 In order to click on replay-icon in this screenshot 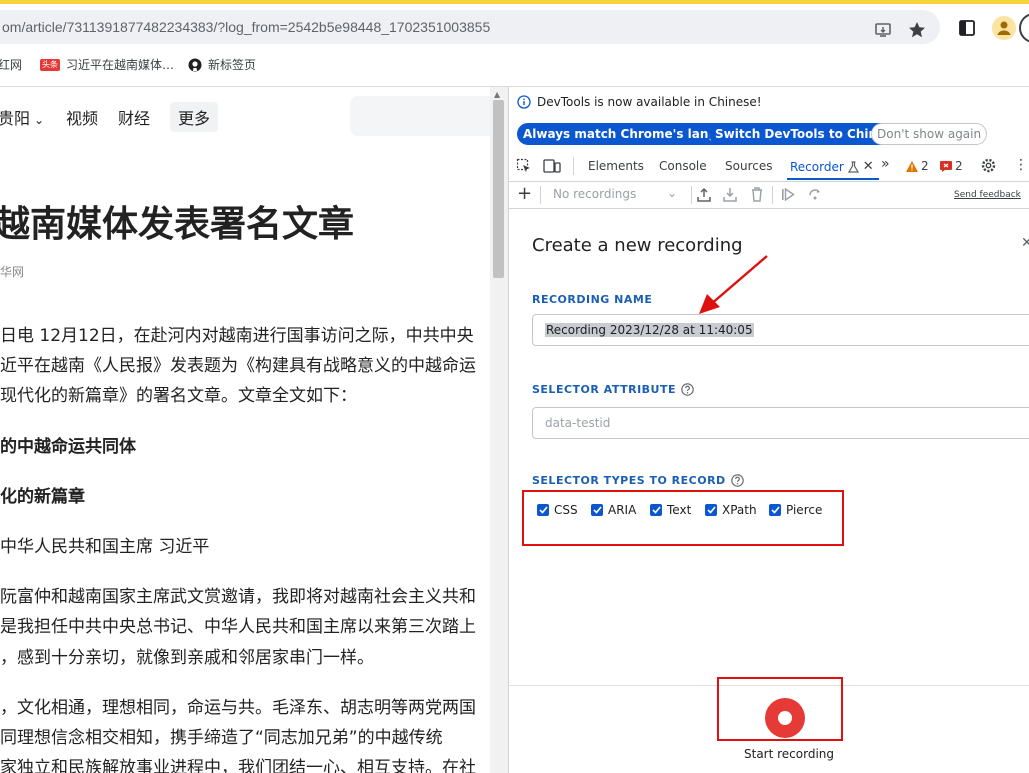, I will do `click(788, 194)`.